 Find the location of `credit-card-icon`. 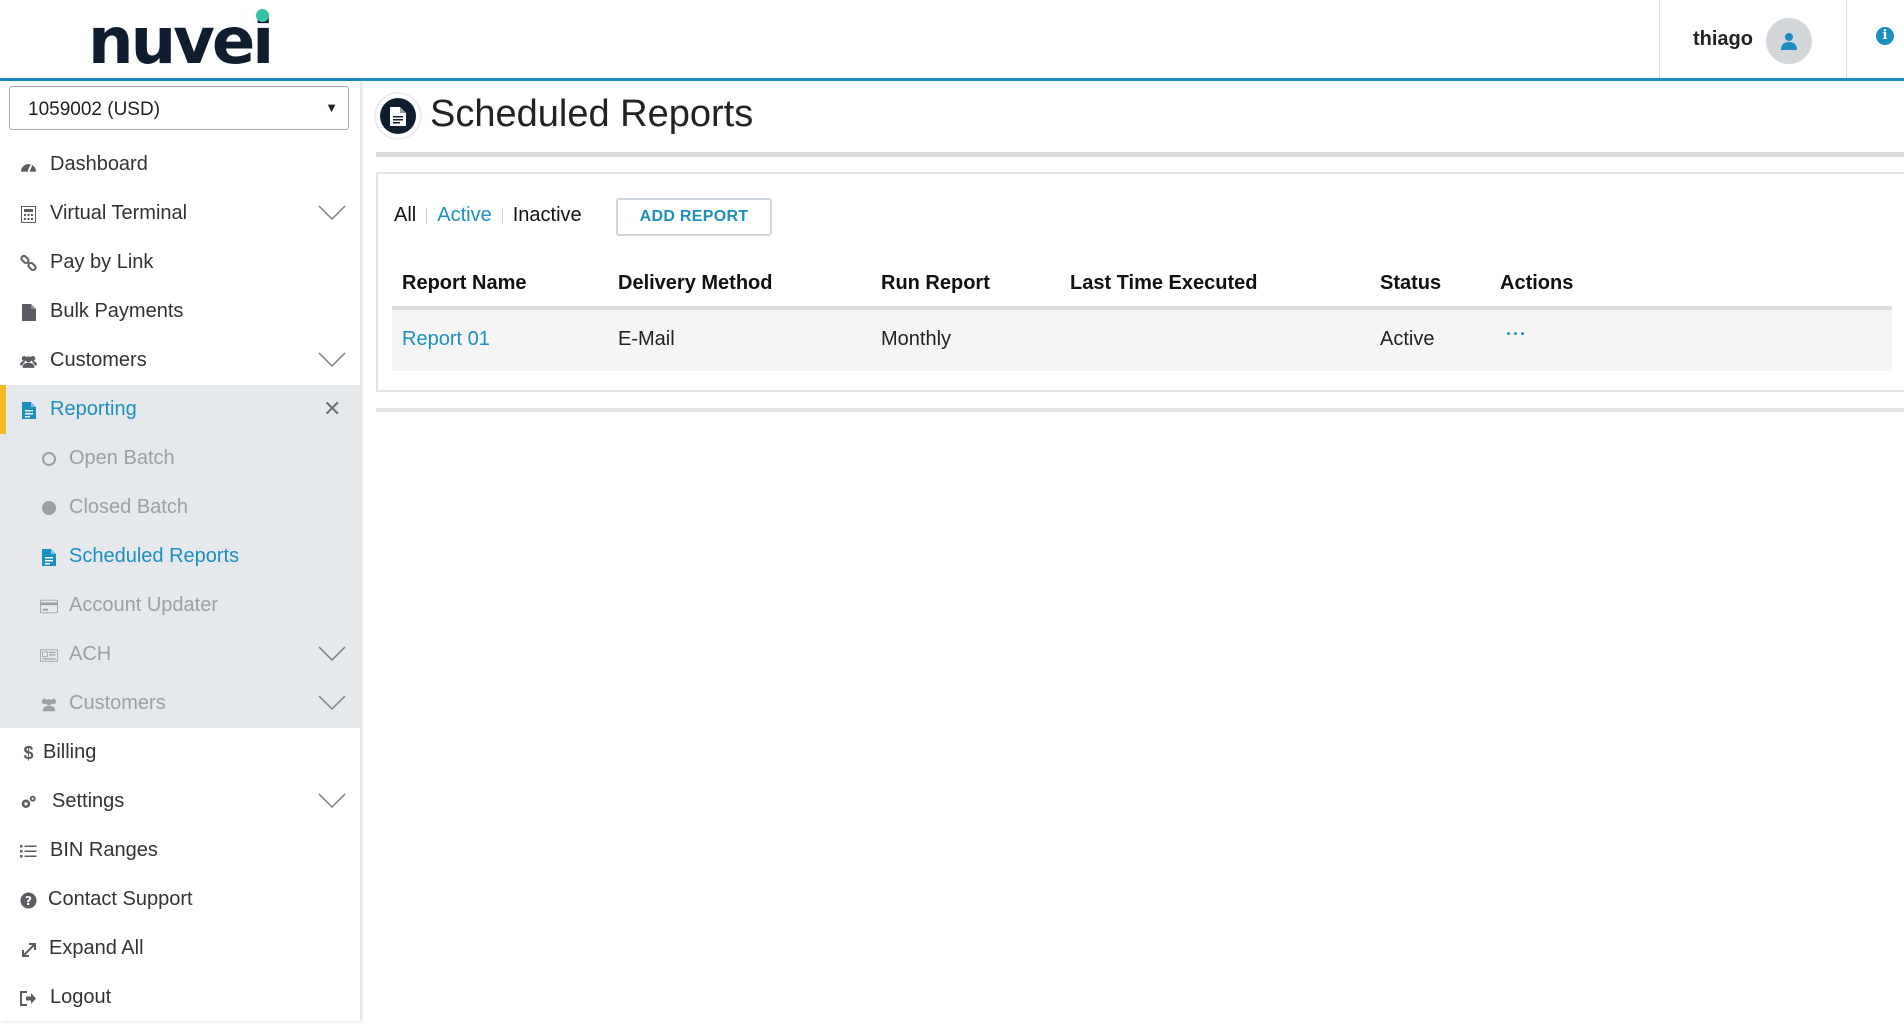

credit-card-icon is located at coordinates (49, 606).